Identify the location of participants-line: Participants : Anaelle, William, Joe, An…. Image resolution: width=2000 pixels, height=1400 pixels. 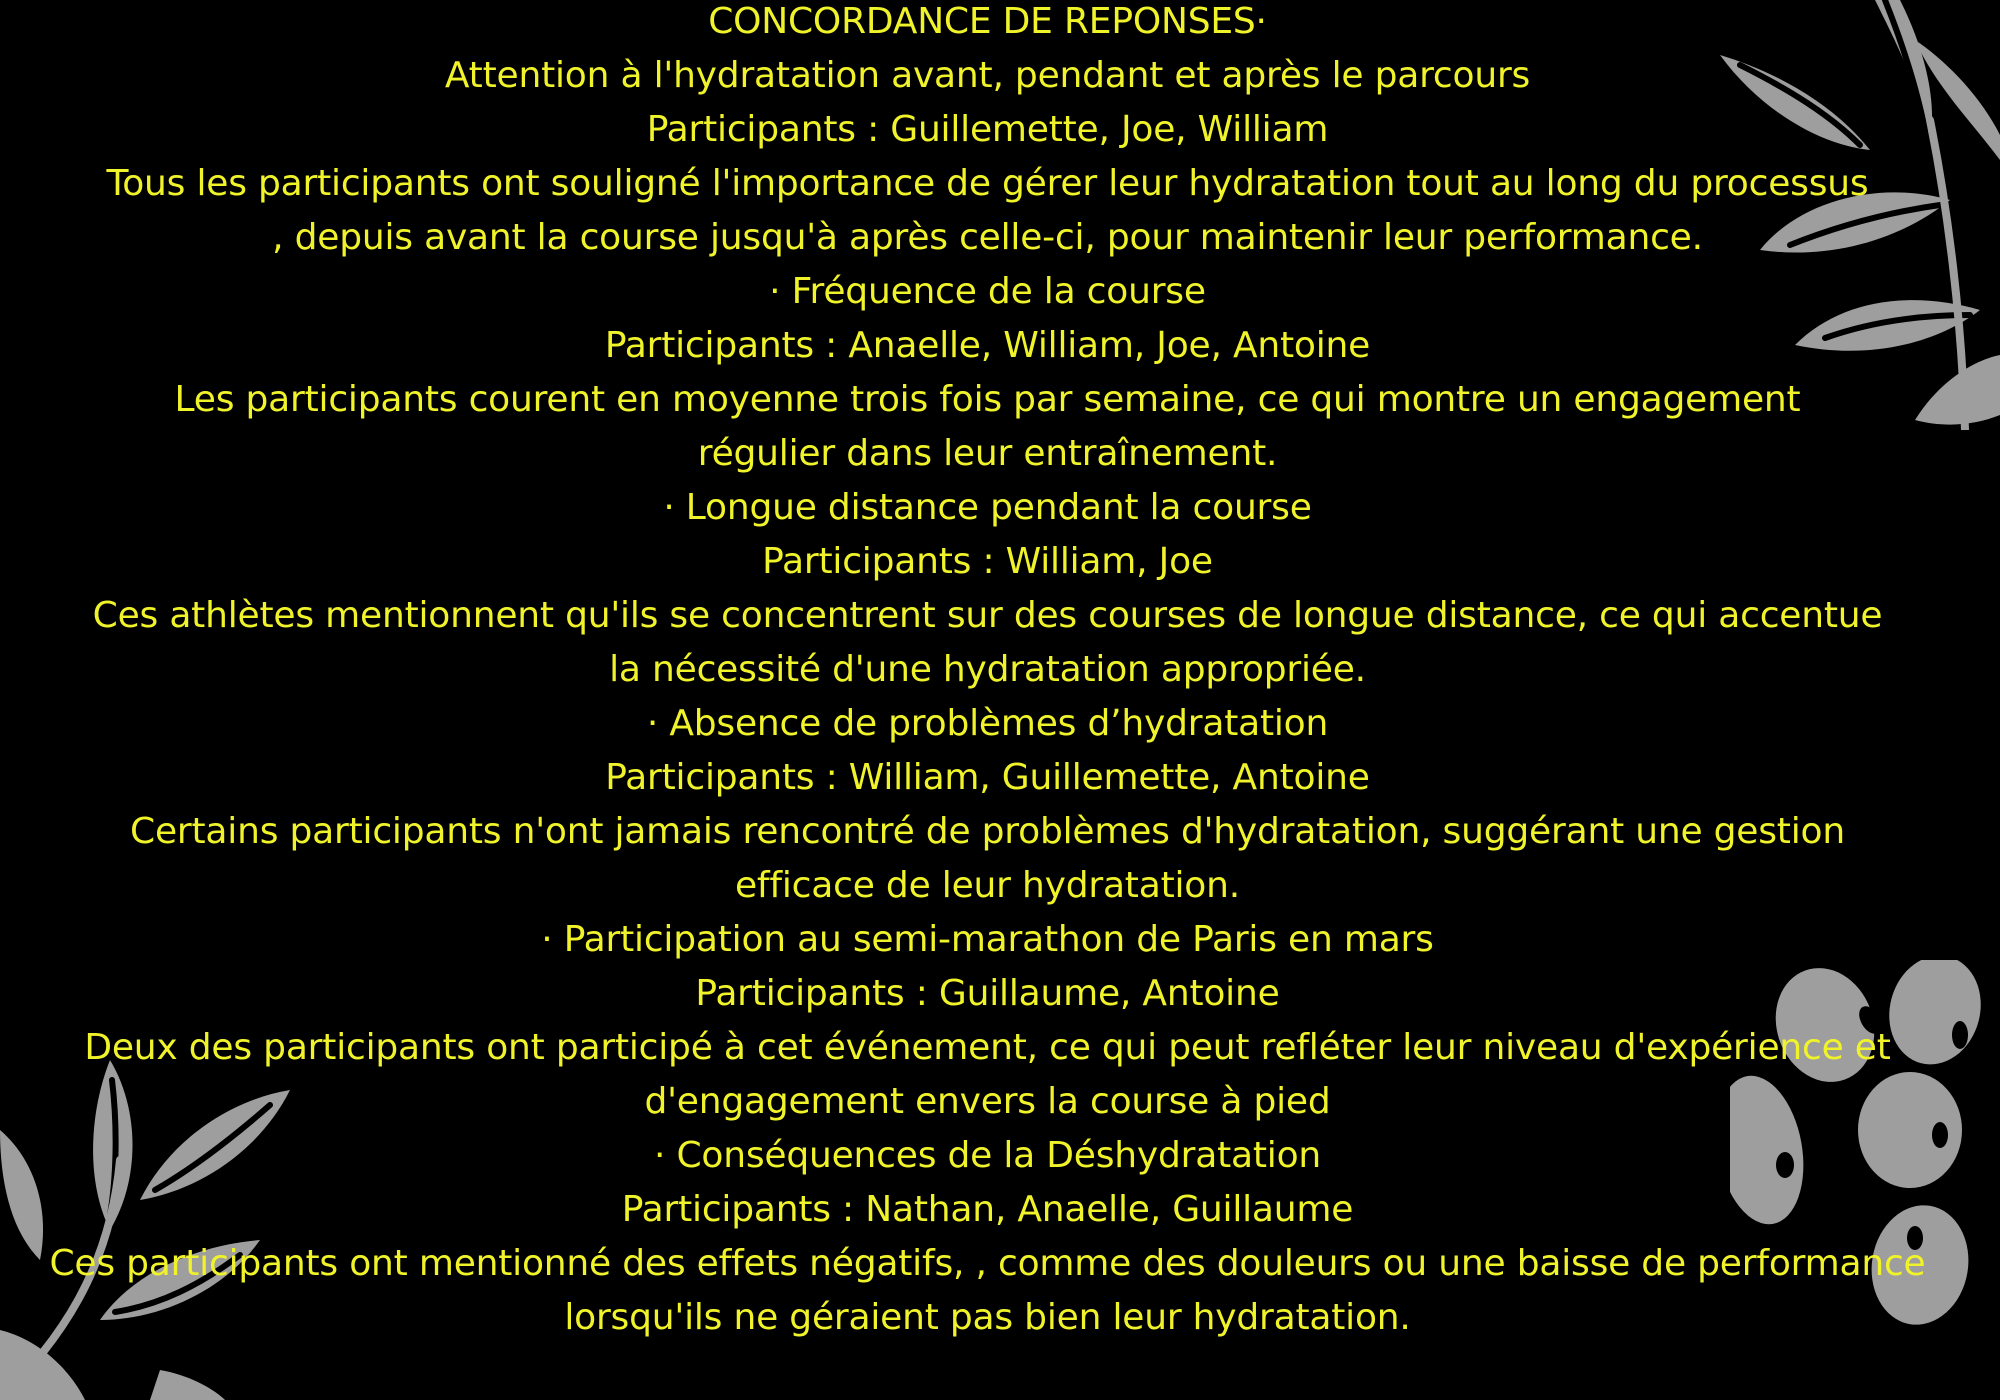
(987, 345).